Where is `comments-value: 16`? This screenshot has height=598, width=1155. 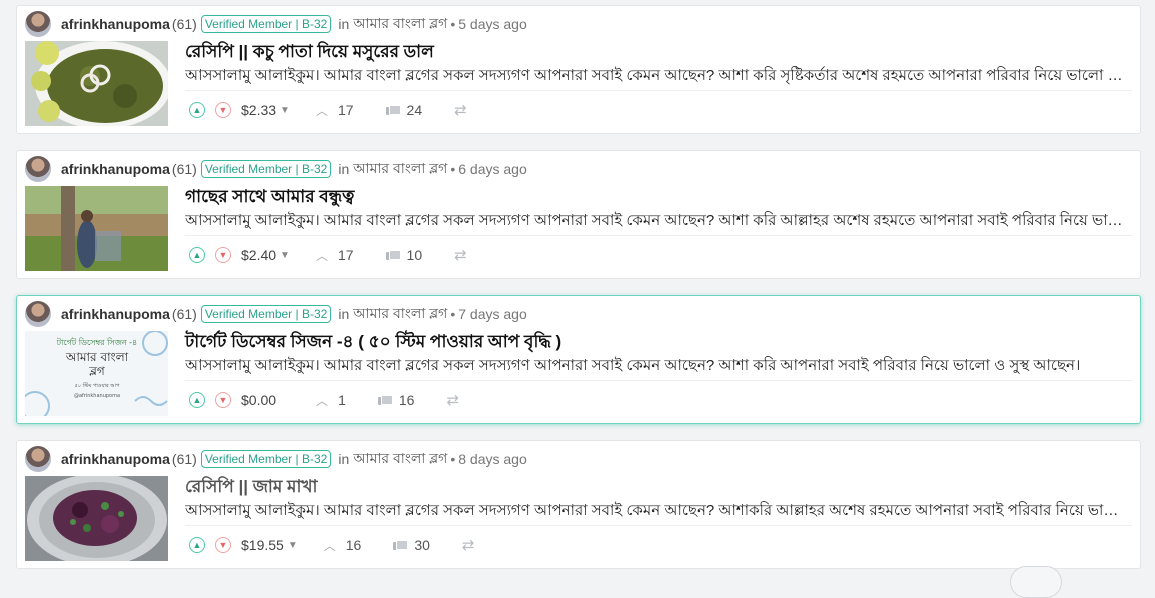
comments-value: 16 is located at coordinates (406, 400).